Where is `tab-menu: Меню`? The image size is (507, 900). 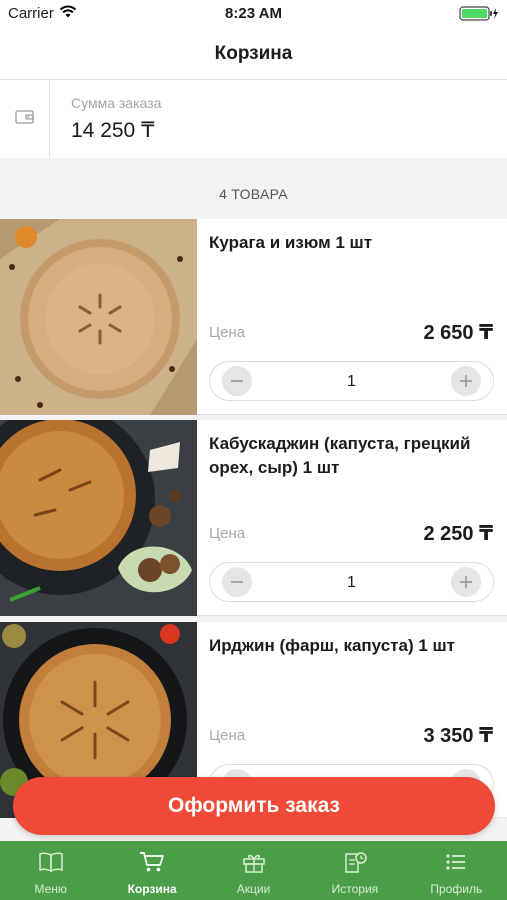 tab-menu: Меню is located at coordinates (50, 870).